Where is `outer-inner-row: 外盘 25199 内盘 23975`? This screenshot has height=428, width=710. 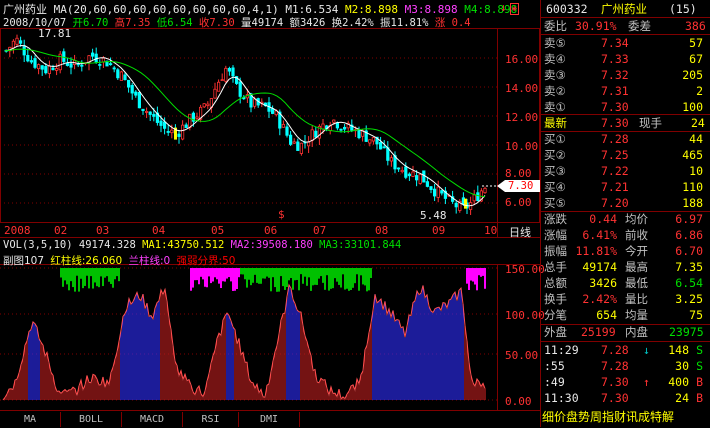
outer-inner-row: 外盘 25199 内盘 23975 is located at coordinates (625, 332).